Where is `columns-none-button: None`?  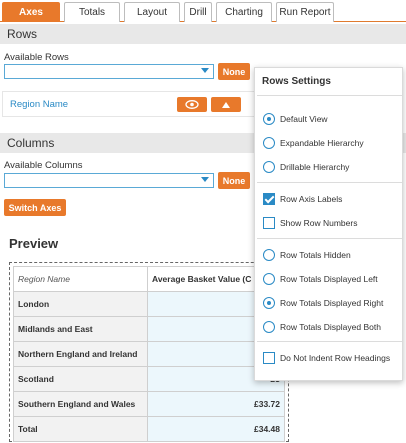 columns-none-button: None is located at coordinates (234, 180).